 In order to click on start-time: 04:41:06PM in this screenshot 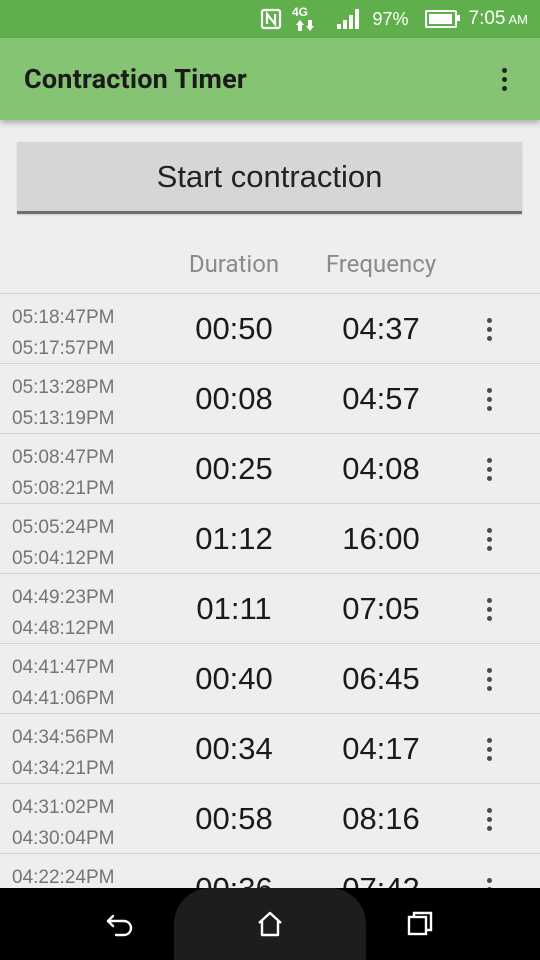, I will do `click(63, 698)`.